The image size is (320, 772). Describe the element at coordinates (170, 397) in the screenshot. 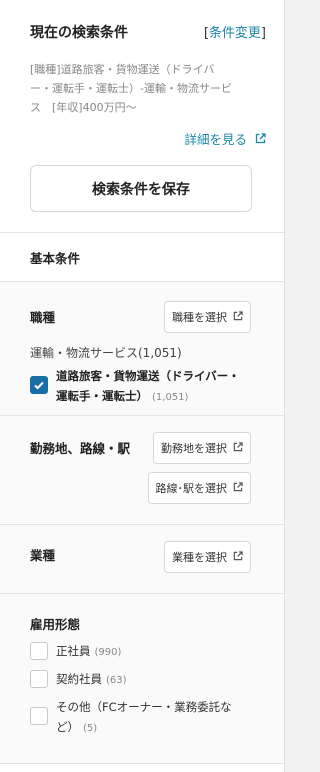

I see `job-type-item-count: (1,051)` at that location.